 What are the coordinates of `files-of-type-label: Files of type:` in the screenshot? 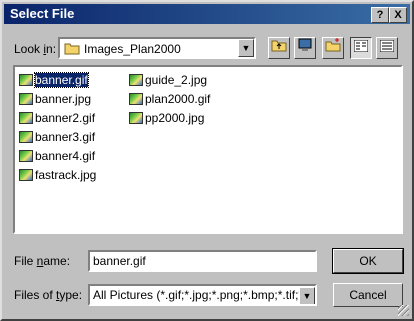 It's located at (48, 295).